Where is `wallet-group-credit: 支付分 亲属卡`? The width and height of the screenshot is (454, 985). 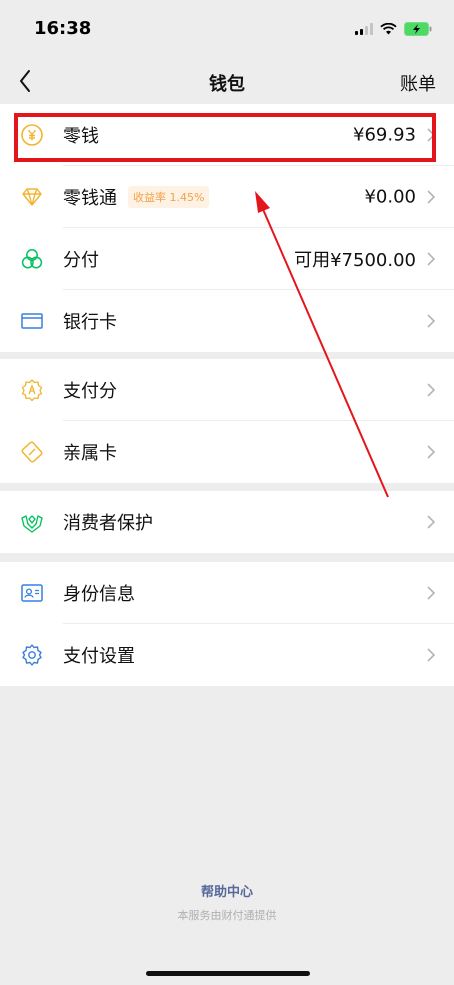
wallet-group-credit: 支付分 亲属卡 is located at coordinates (227, 421).